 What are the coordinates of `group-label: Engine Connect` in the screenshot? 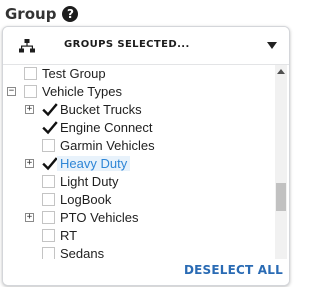 It's located at (106, 127).